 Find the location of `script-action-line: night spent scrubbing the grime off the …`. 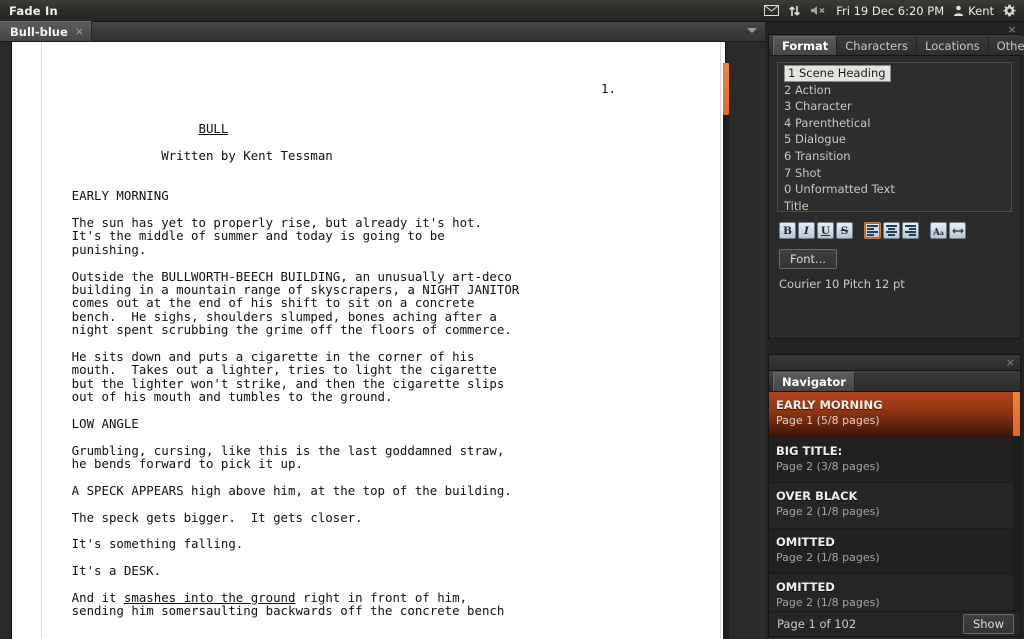

script-action-line: night spent scrubbing the grime off the … is located at coordinates (262, 330).